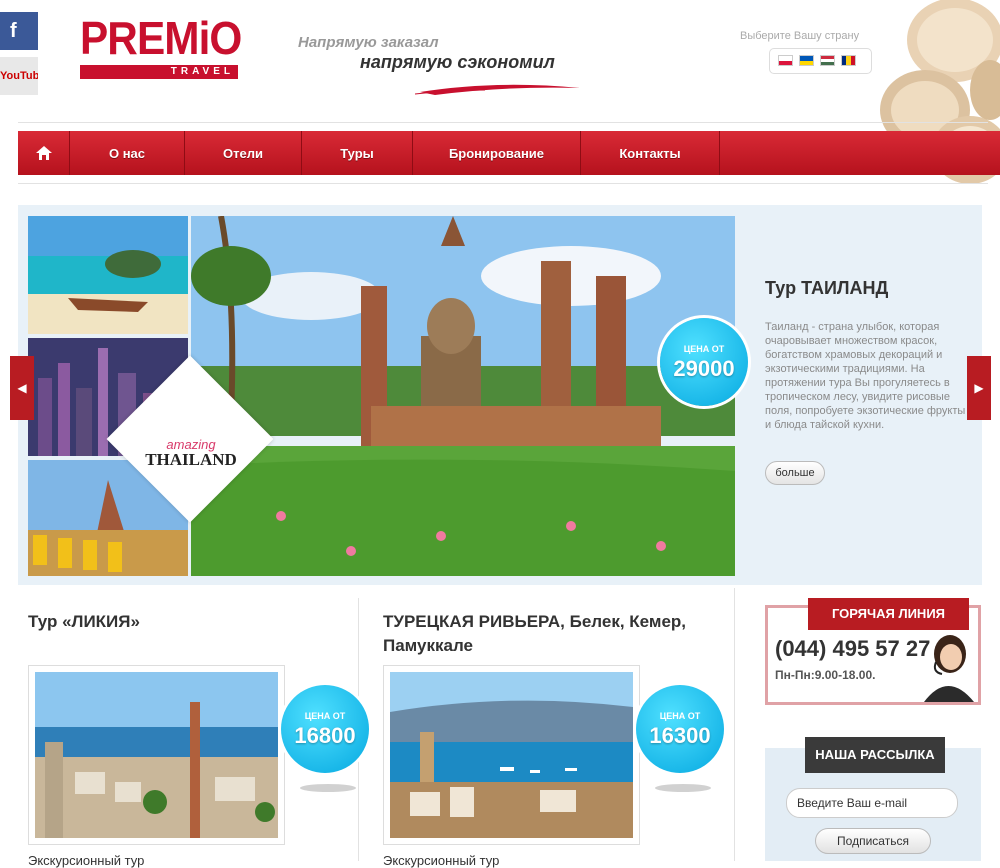  What do you see at coordinates (19, 76) in the screenshot?
I see `youtube-icon: YouTube` at bounding box center [19, 76].